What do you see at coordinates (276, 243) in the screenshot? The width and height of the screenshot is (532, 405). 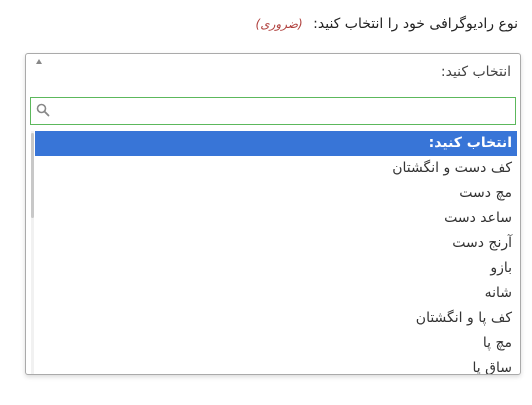 I see `dropdown-option: آرنج دست` at bounding box center [276, 243].